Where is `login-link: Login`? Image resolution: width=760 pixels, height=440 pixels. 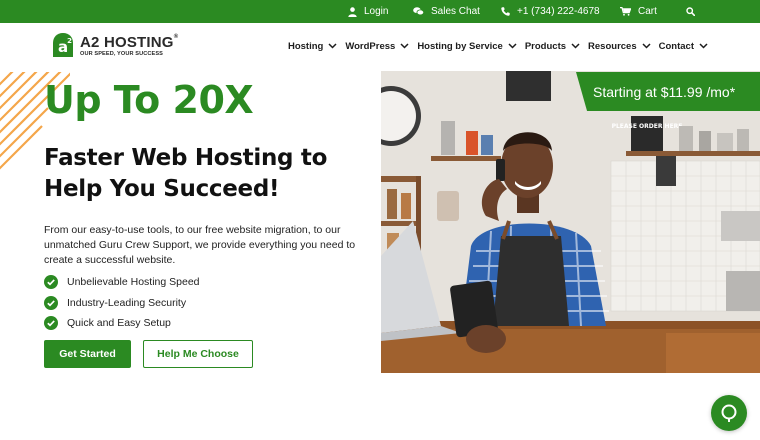
login-link: Login is located at coordinates (368, 11).